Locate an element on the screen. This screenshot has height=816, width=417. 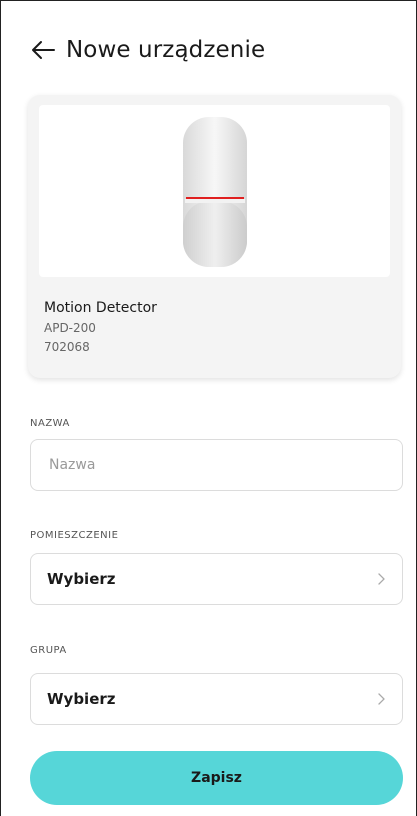
page-title: Nowe urządzenie is located at coordinates (166, 50).